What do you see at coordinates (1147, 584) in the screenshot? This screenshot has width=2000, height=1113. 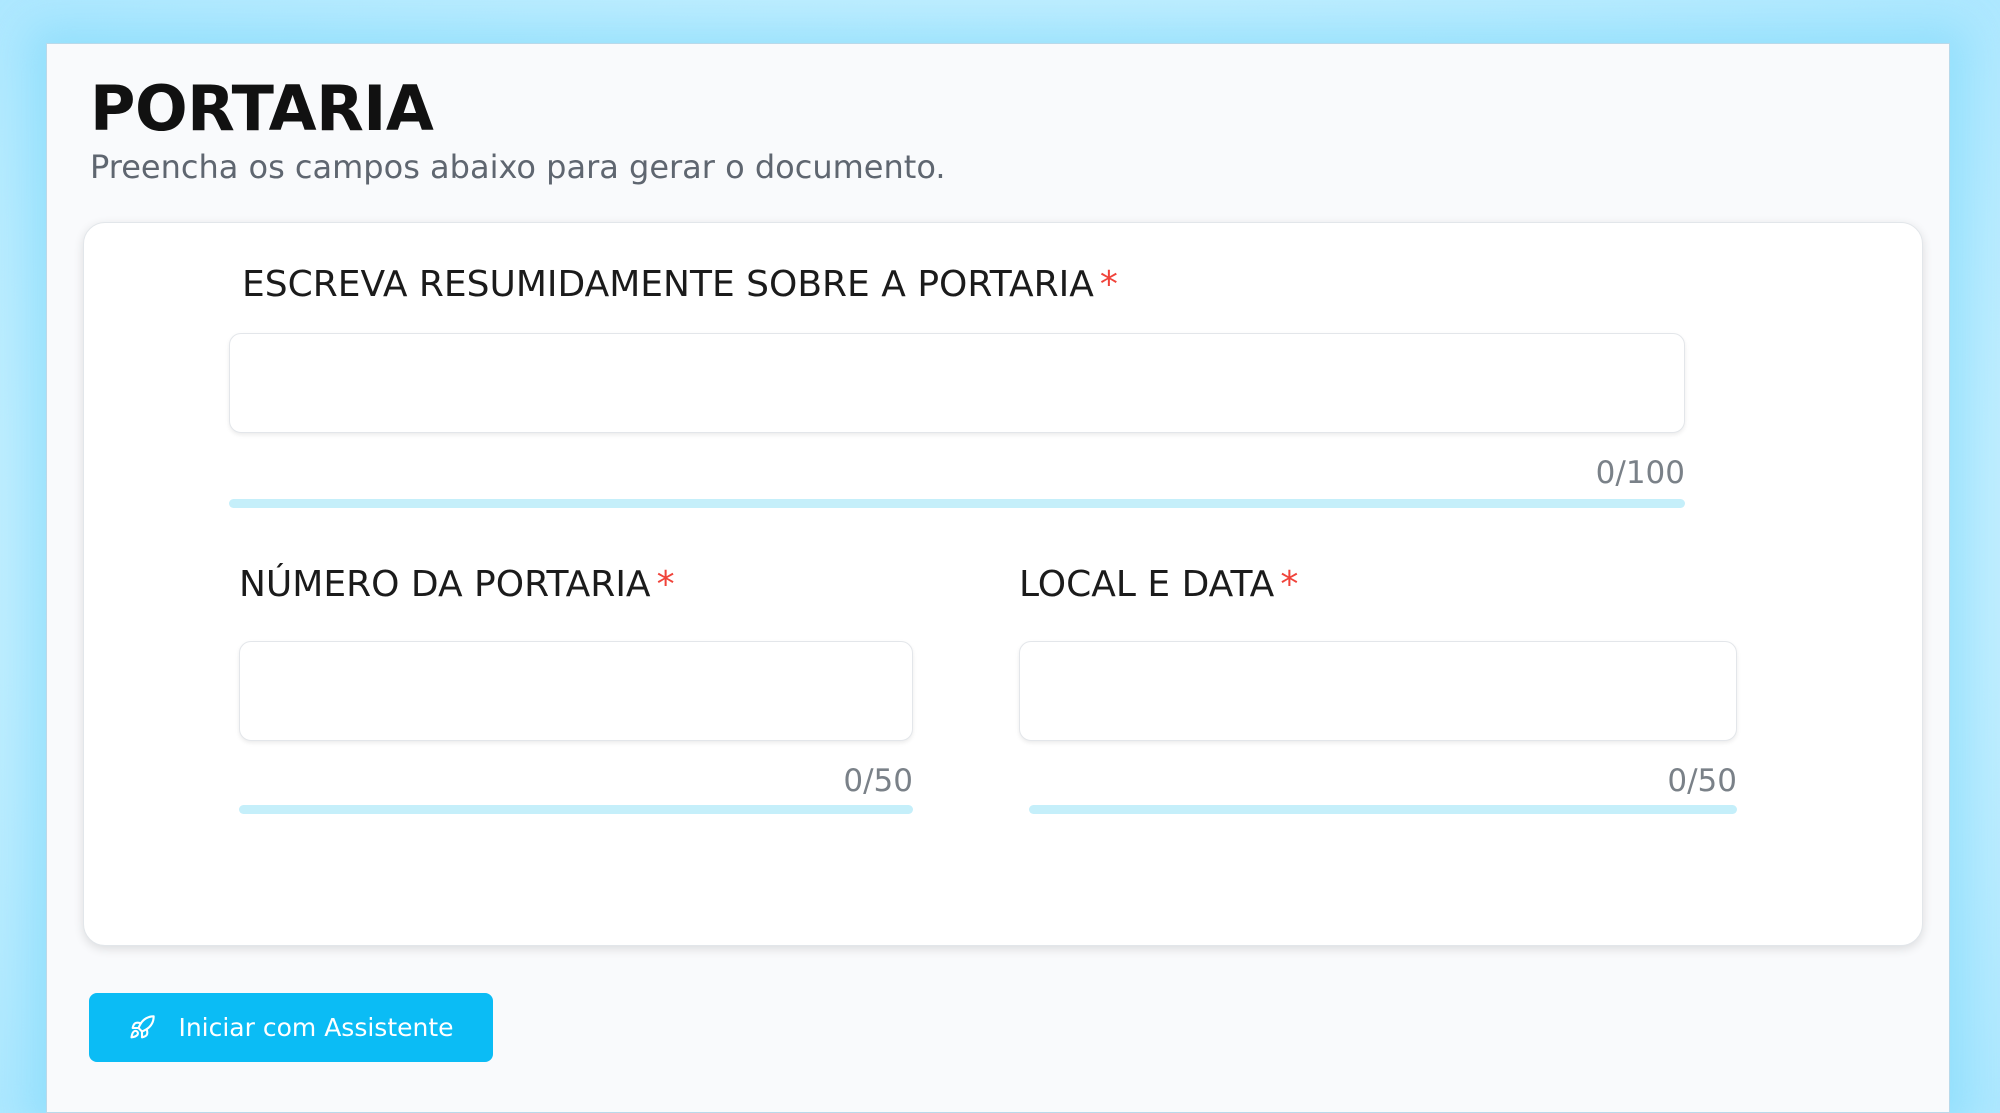 I see `local-data-field-label: LOCAL E DATA` at bounding box center [1147, 584].